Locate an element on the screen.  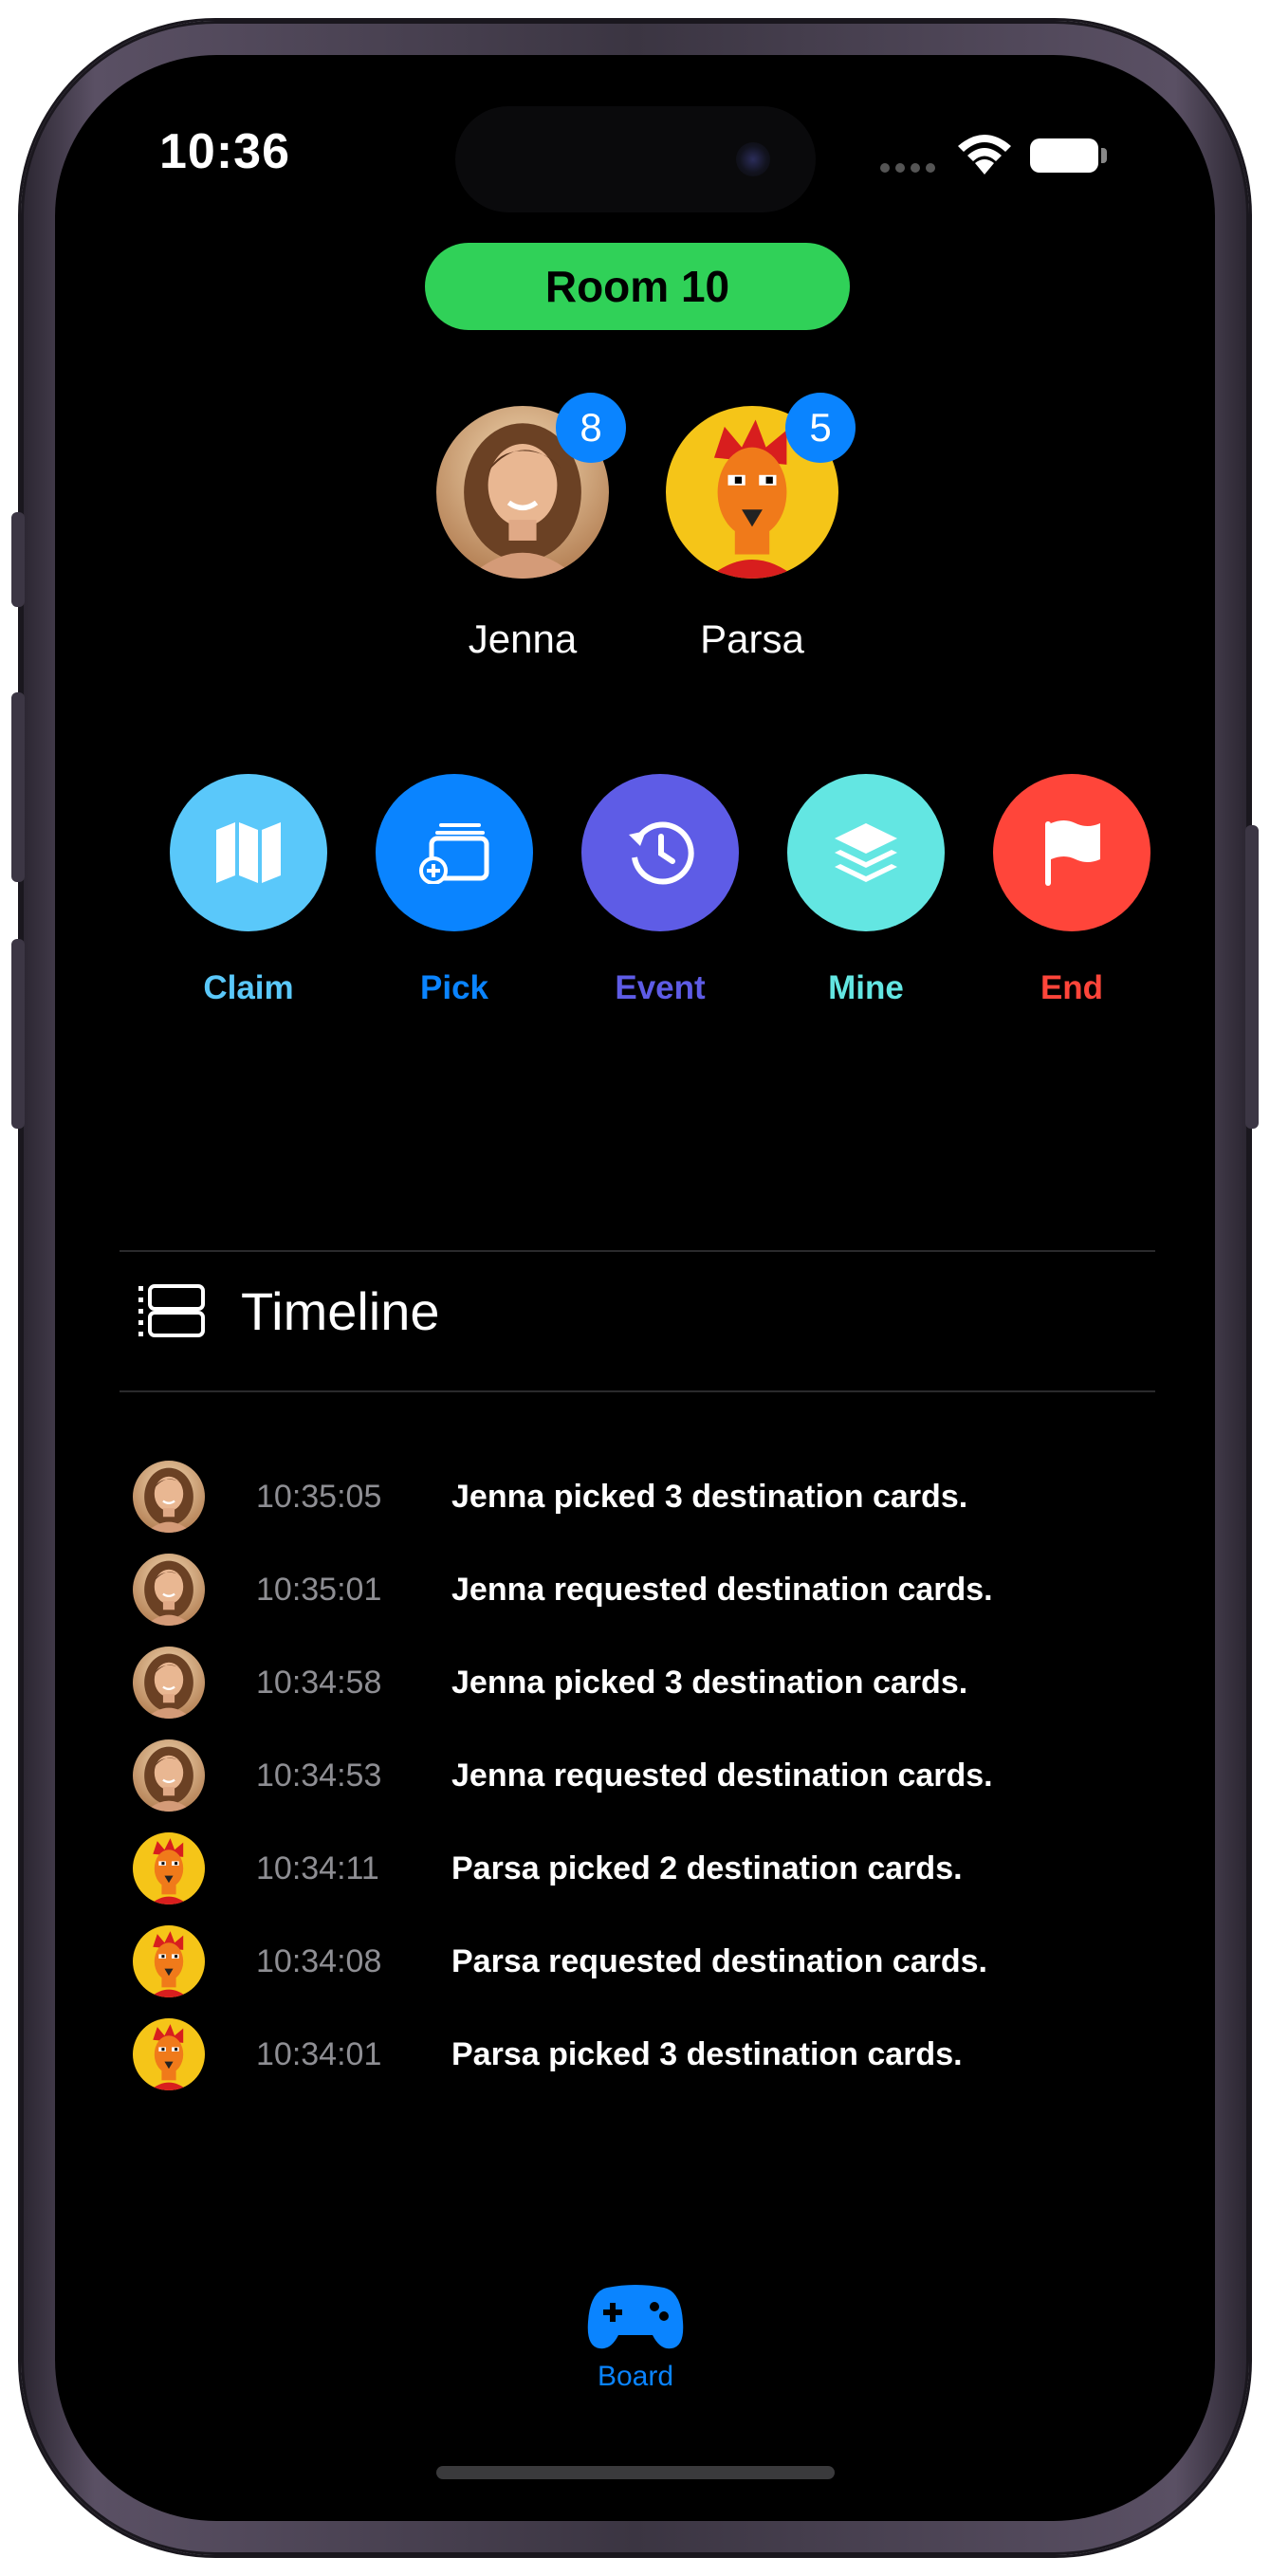
avatar: 8 is located at coordinates (531, 486).